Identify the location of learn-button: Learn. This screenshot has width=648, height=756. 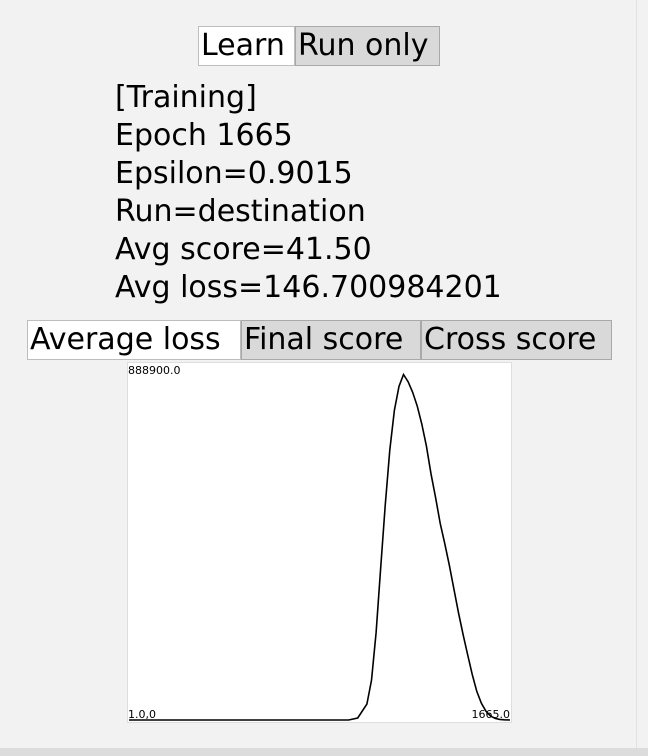
(246, 46).